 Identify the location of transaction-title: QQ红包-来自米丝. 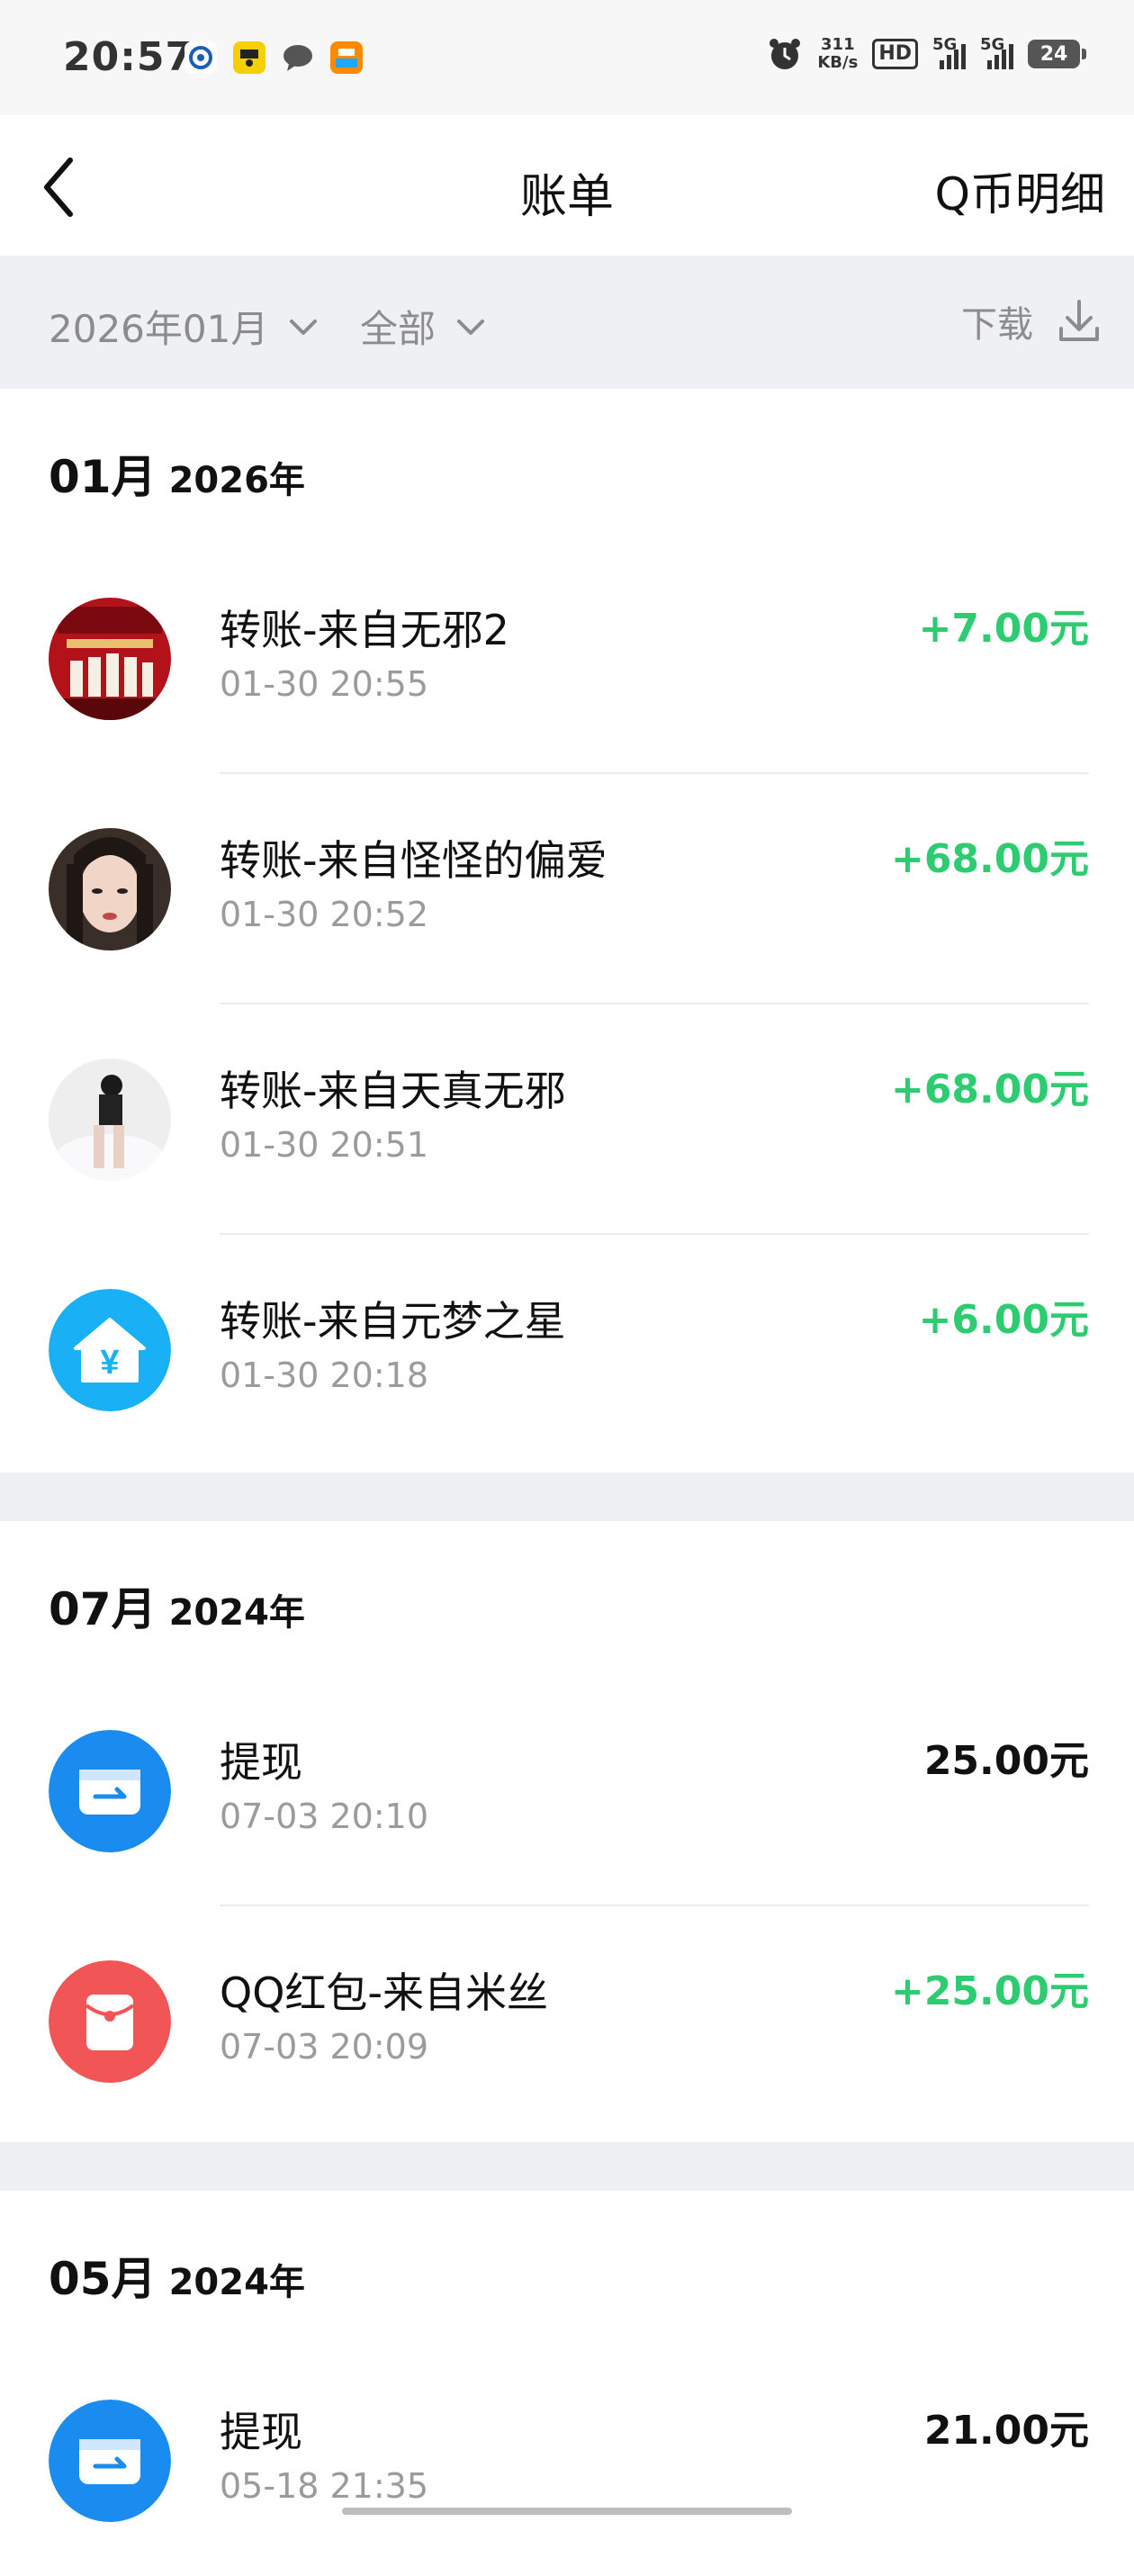
(384, 1992).